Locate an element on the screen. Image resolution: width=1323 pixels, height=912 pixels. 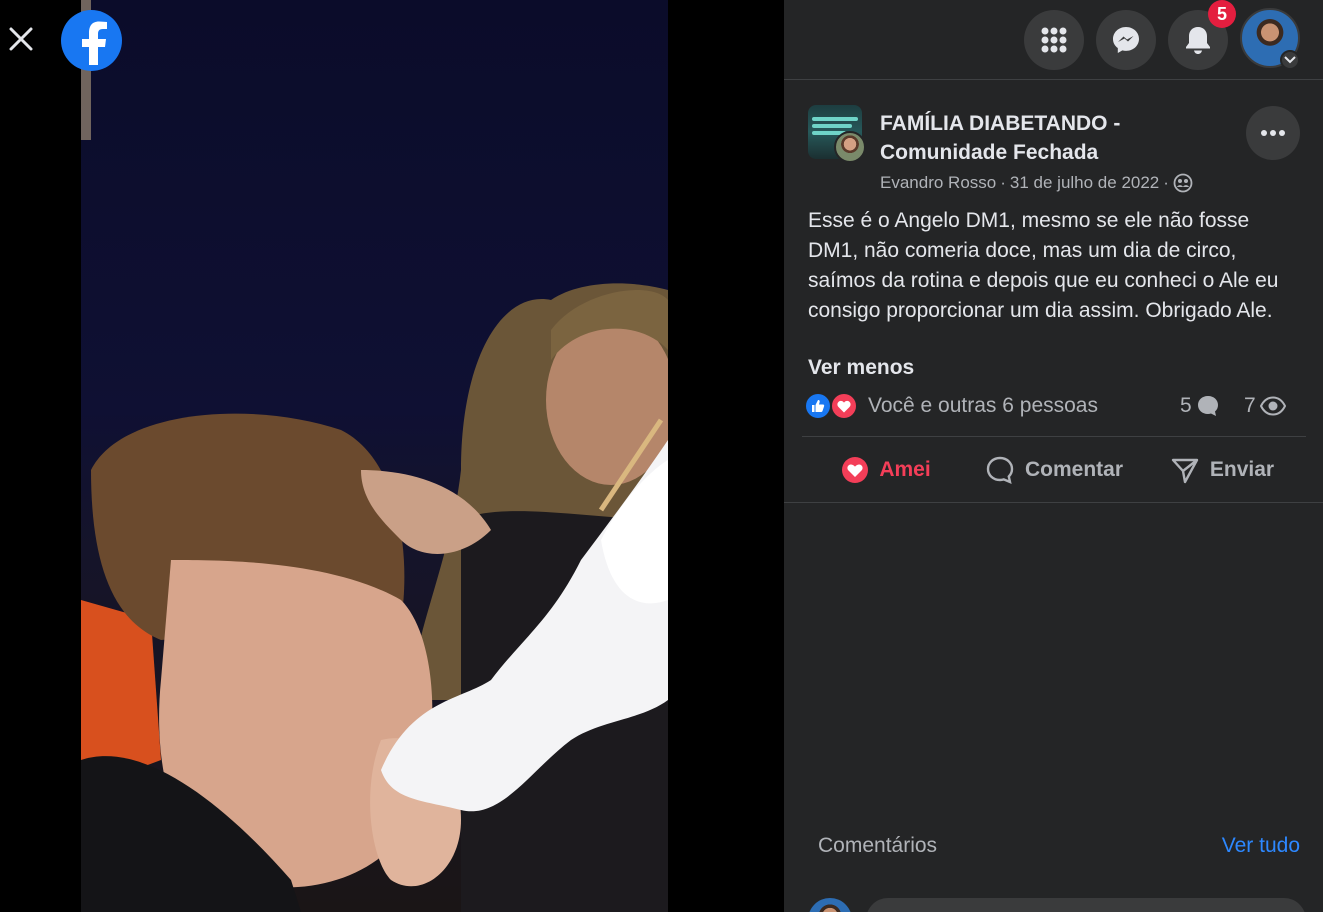
views-count-value: 7 is located at coordinates (1250, 405).